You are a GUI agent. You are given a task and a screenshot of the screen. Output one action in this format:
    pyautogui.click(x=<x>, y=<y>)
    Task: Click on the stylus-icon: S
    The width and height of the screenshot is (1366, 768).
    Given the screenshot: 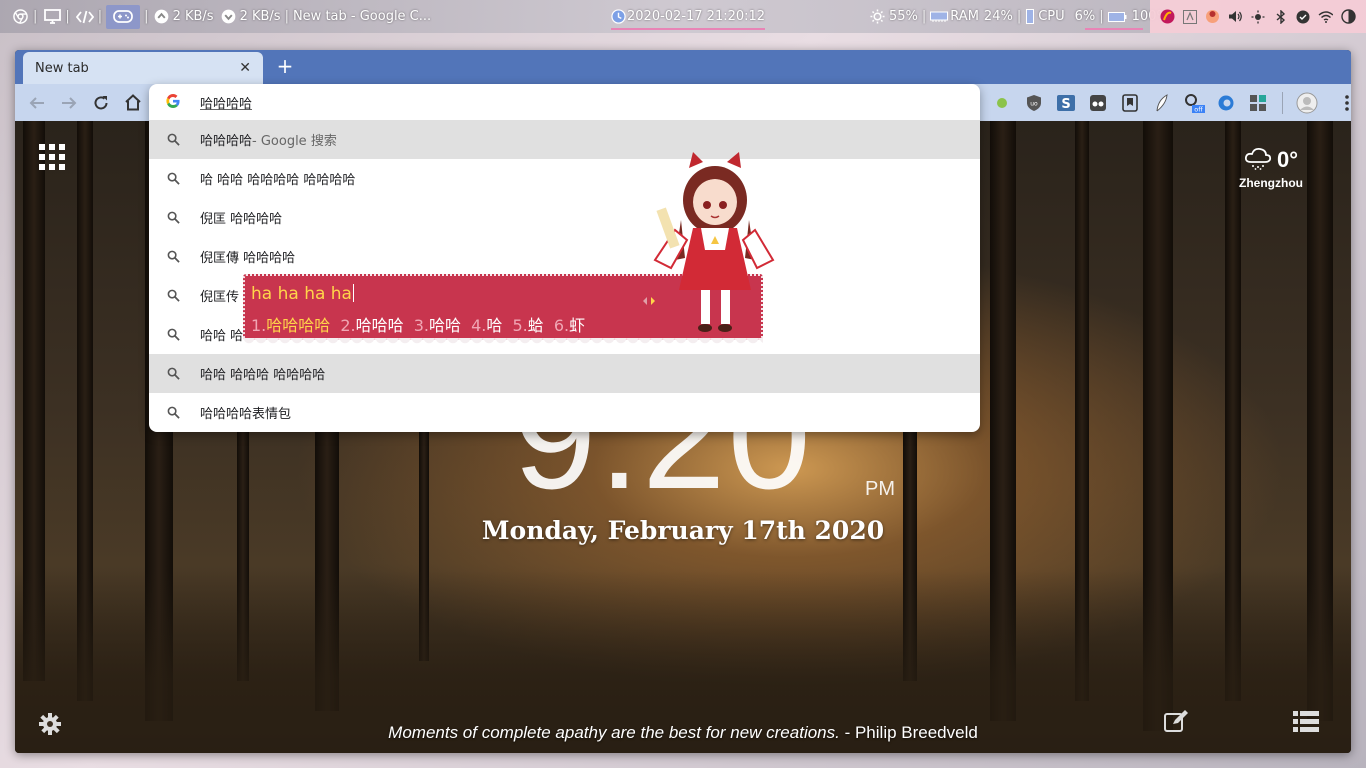 What is the action you would take?
    pyautogui.click(x=1066, y=103)
    